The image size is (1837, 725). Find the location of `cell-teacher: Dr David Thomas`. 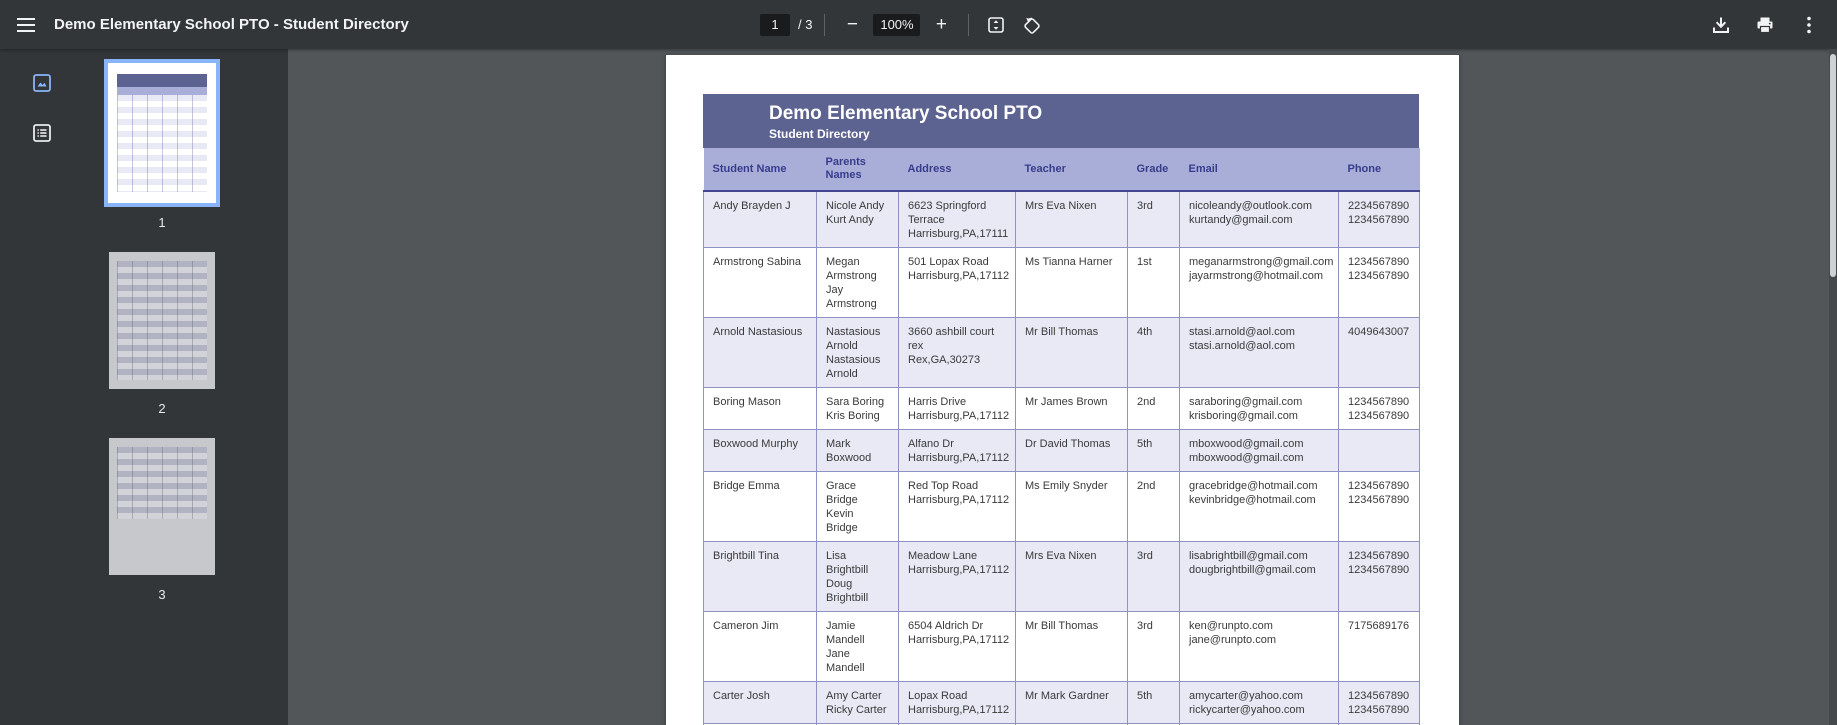

cell-teacher: Dr David Thomas is located at coordinates (1071, 450).